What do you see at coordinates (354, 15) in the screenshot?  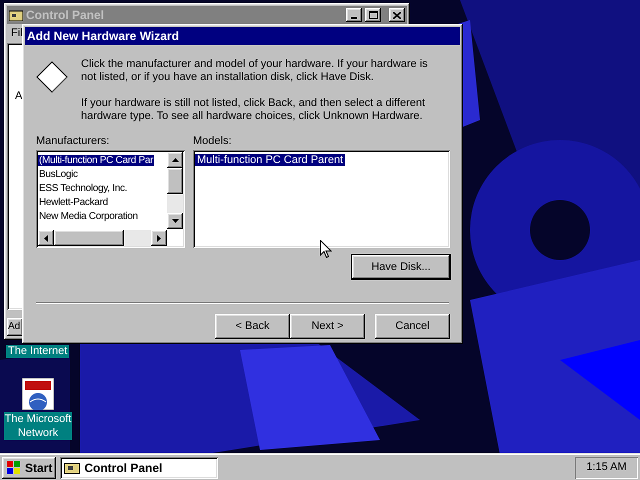 I see `minimize-button` at bounding box center [354, 15].